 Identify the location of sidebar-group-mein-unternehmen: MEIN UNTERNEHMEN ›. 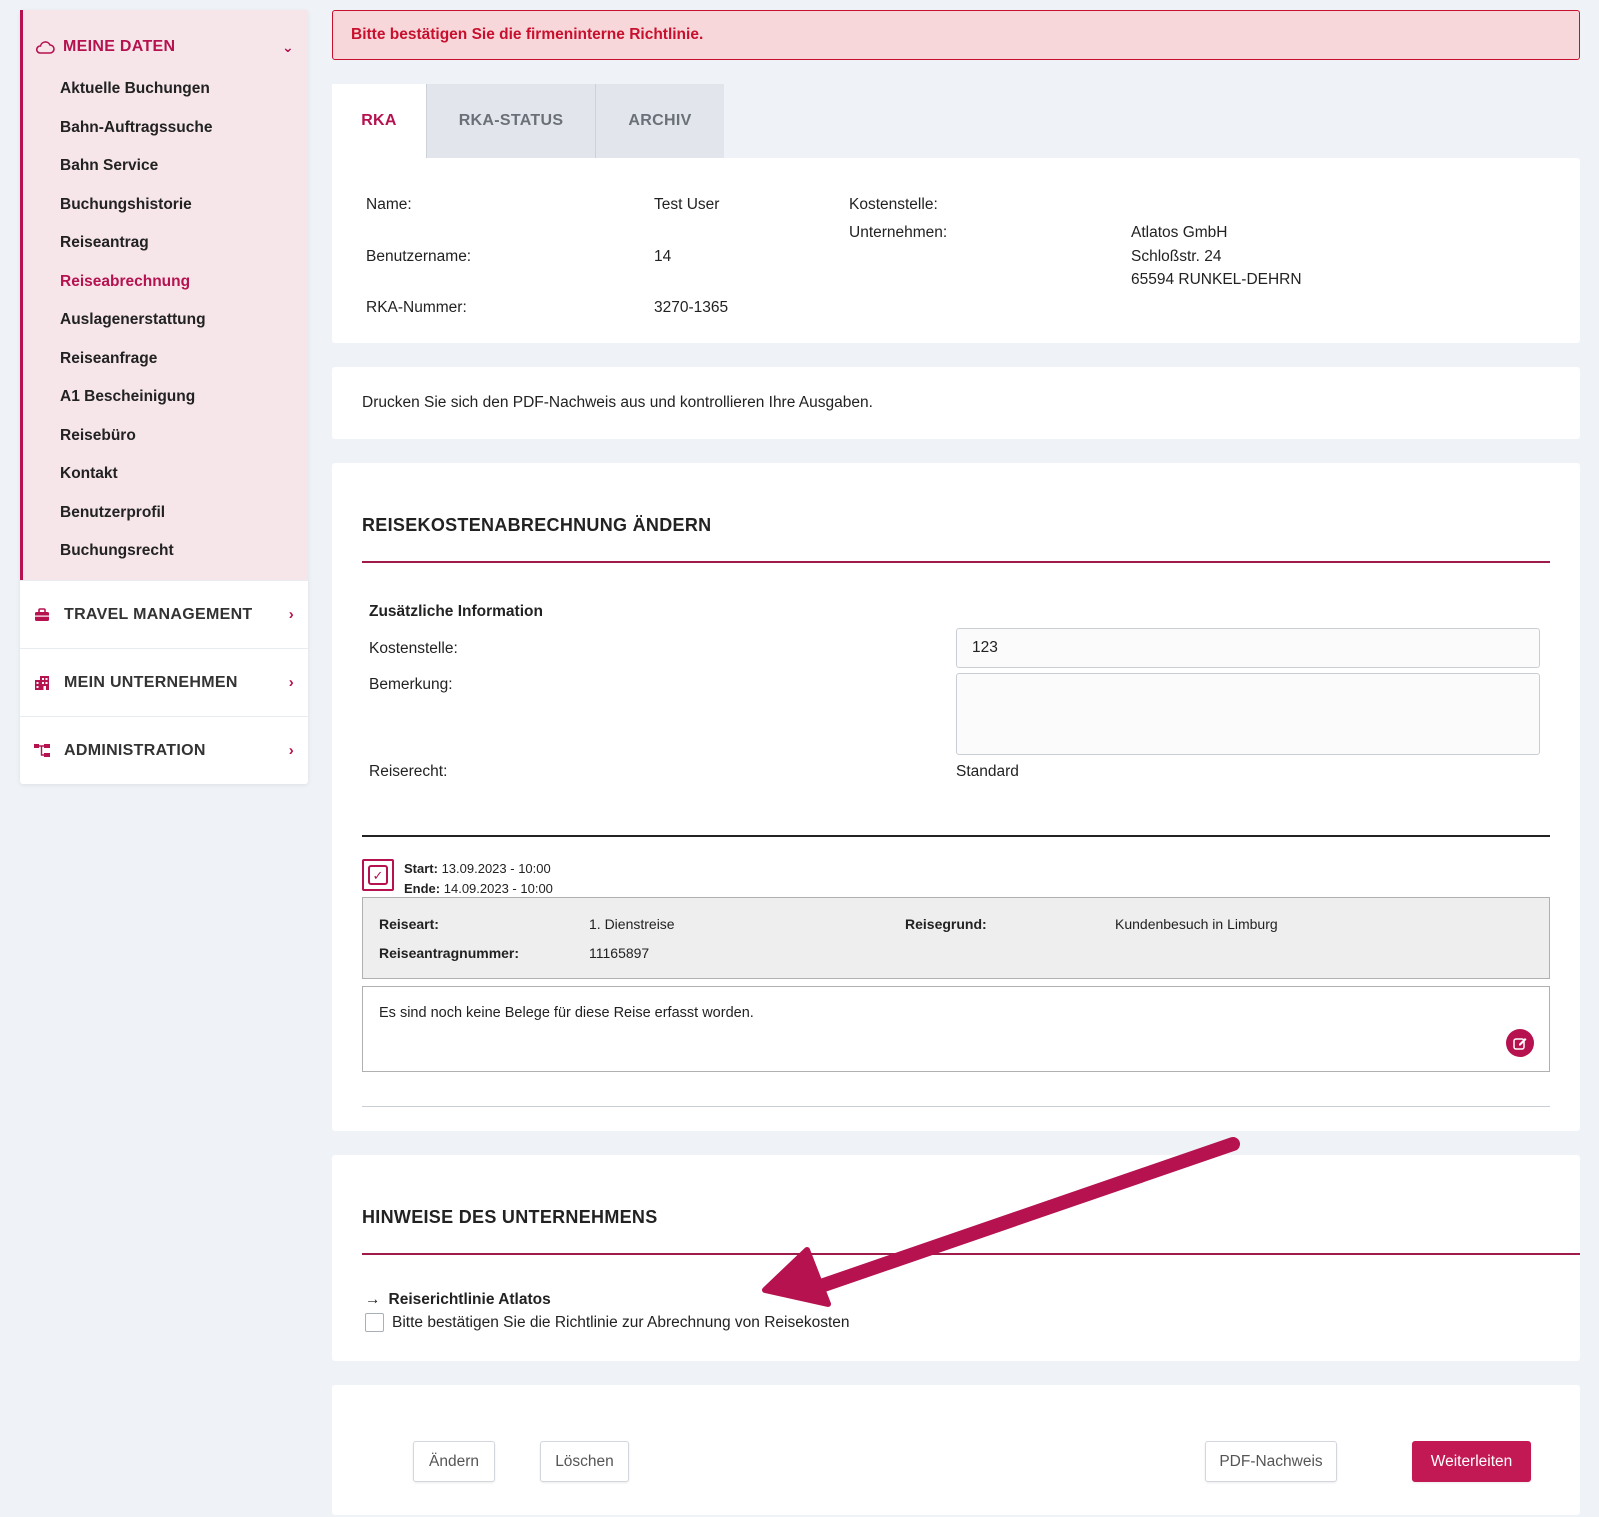
(164, 682).